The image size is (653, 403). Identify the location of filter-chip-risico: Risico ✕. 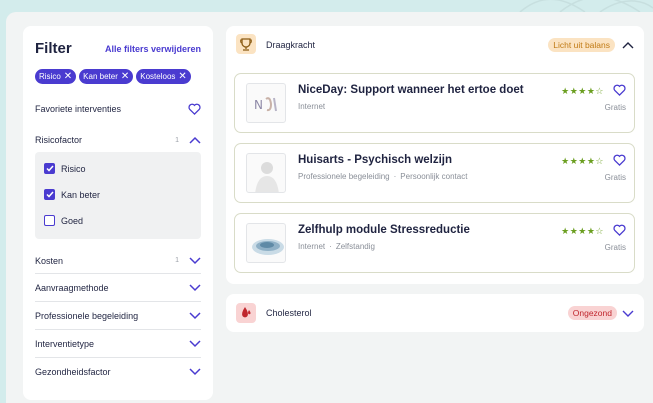
(56, 76).